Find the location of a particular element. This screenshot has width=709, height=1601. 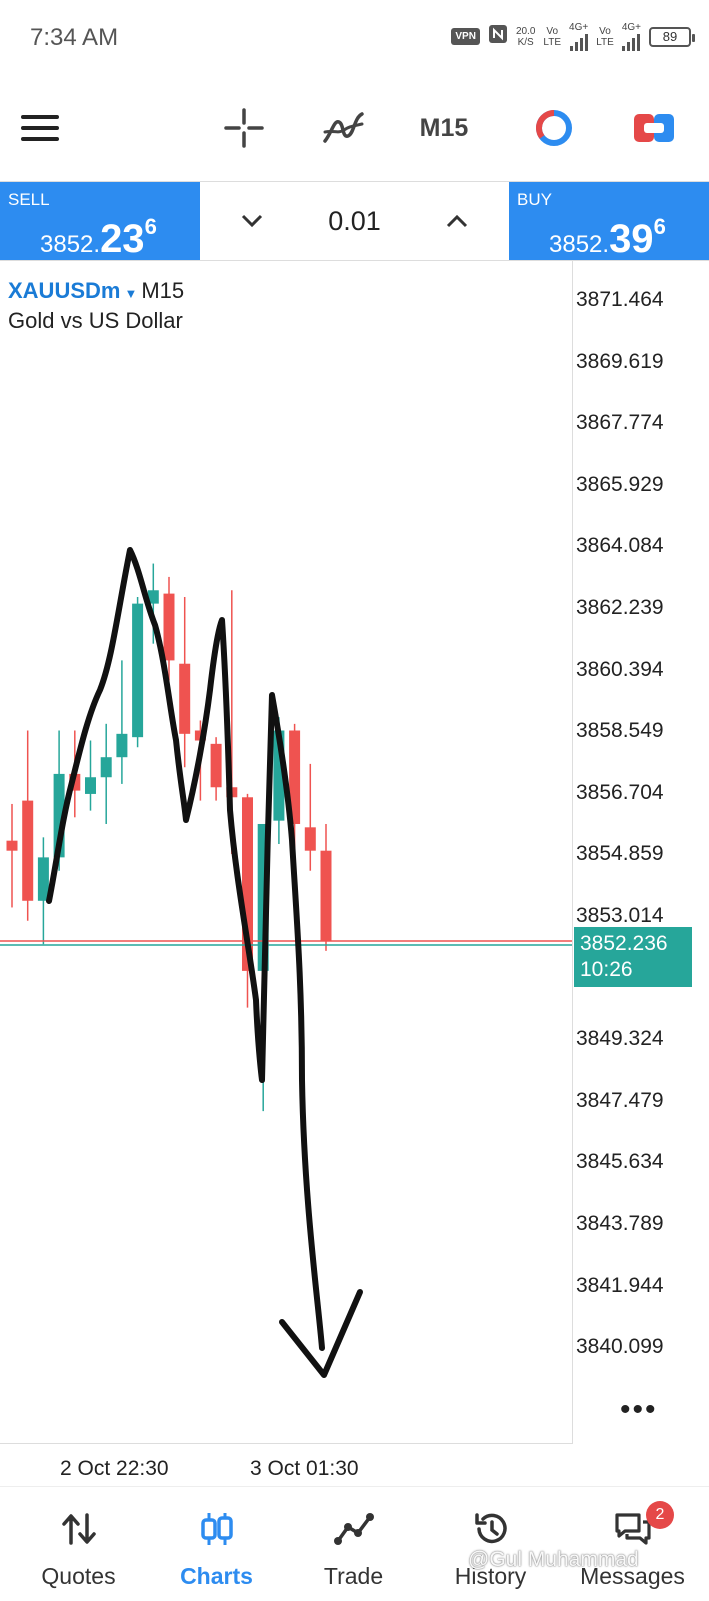

nav-trade: Trade is located at coordinates (353, 1544).